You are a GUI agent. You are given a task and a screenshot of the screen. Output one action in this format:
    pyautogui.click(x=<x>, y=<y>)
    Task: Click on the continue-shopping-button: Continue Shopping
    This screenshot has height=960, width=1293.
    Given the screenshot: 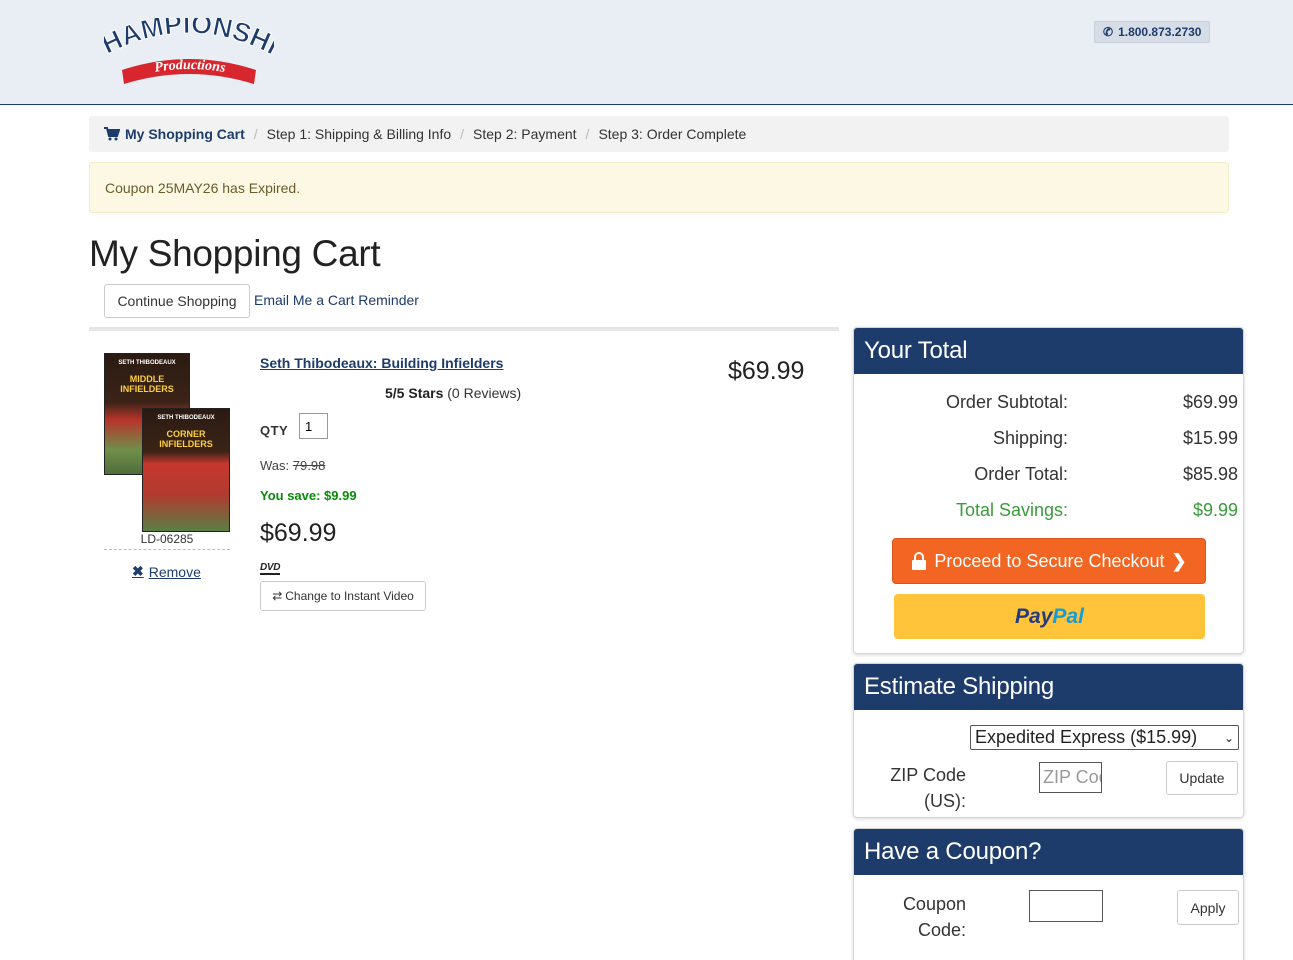 What is the action you would take?
    pyautogui.click(x=177, y=301)
    